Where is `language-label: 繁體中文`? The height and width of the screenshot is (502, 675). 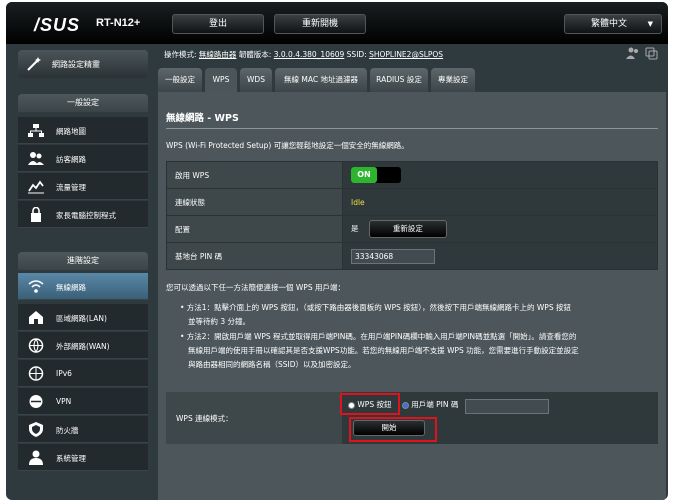 language-label: 繁體中文 is located at coordinates (609, 24).